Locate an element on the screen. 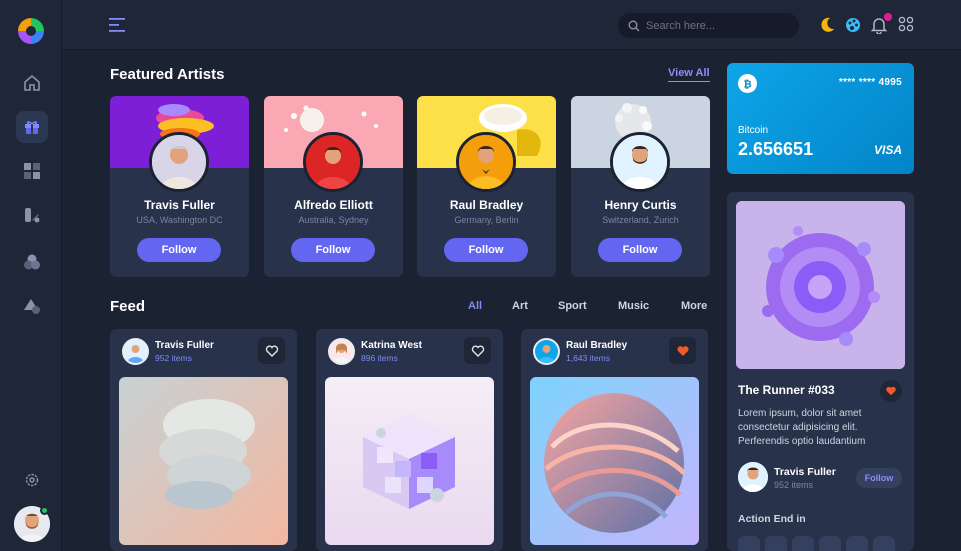 The width and height of the screenshot is (961, 551). feed-title: Feed is located at coordinates (128, 306).